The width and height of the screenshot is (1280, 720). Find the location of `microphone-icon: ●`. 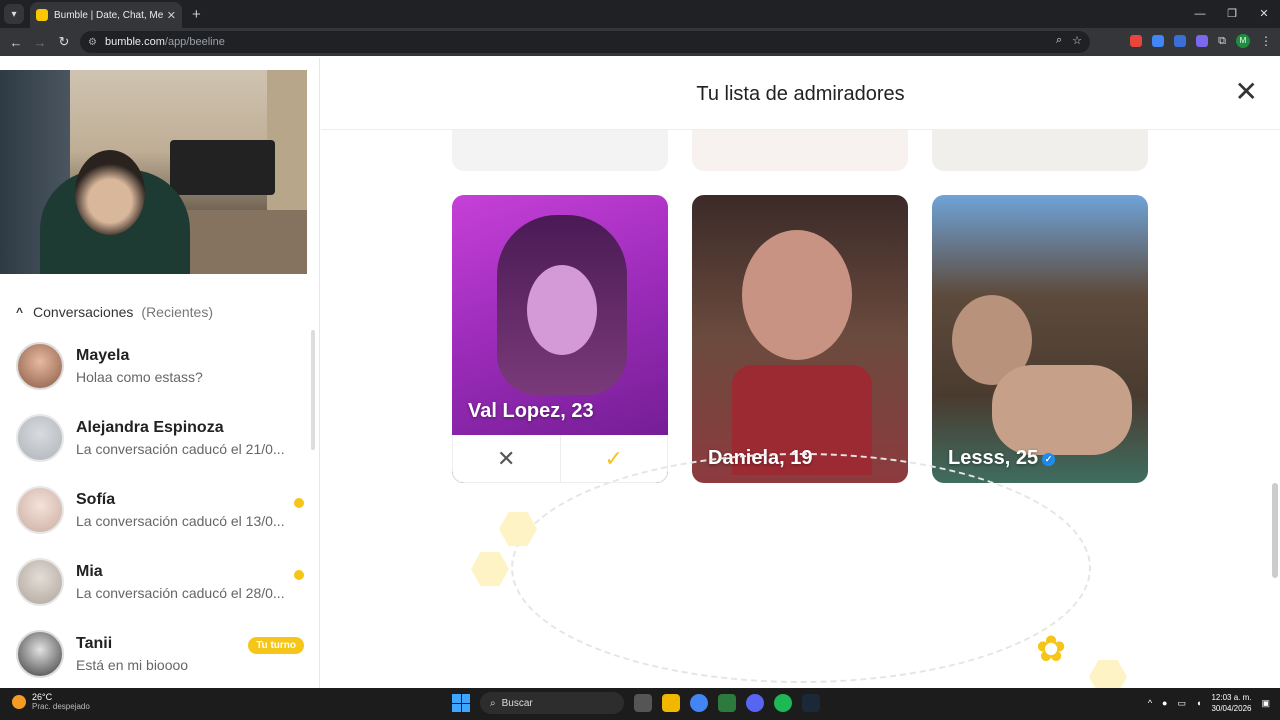

microphone-icon: ● is located at coordinates (1164, 703).